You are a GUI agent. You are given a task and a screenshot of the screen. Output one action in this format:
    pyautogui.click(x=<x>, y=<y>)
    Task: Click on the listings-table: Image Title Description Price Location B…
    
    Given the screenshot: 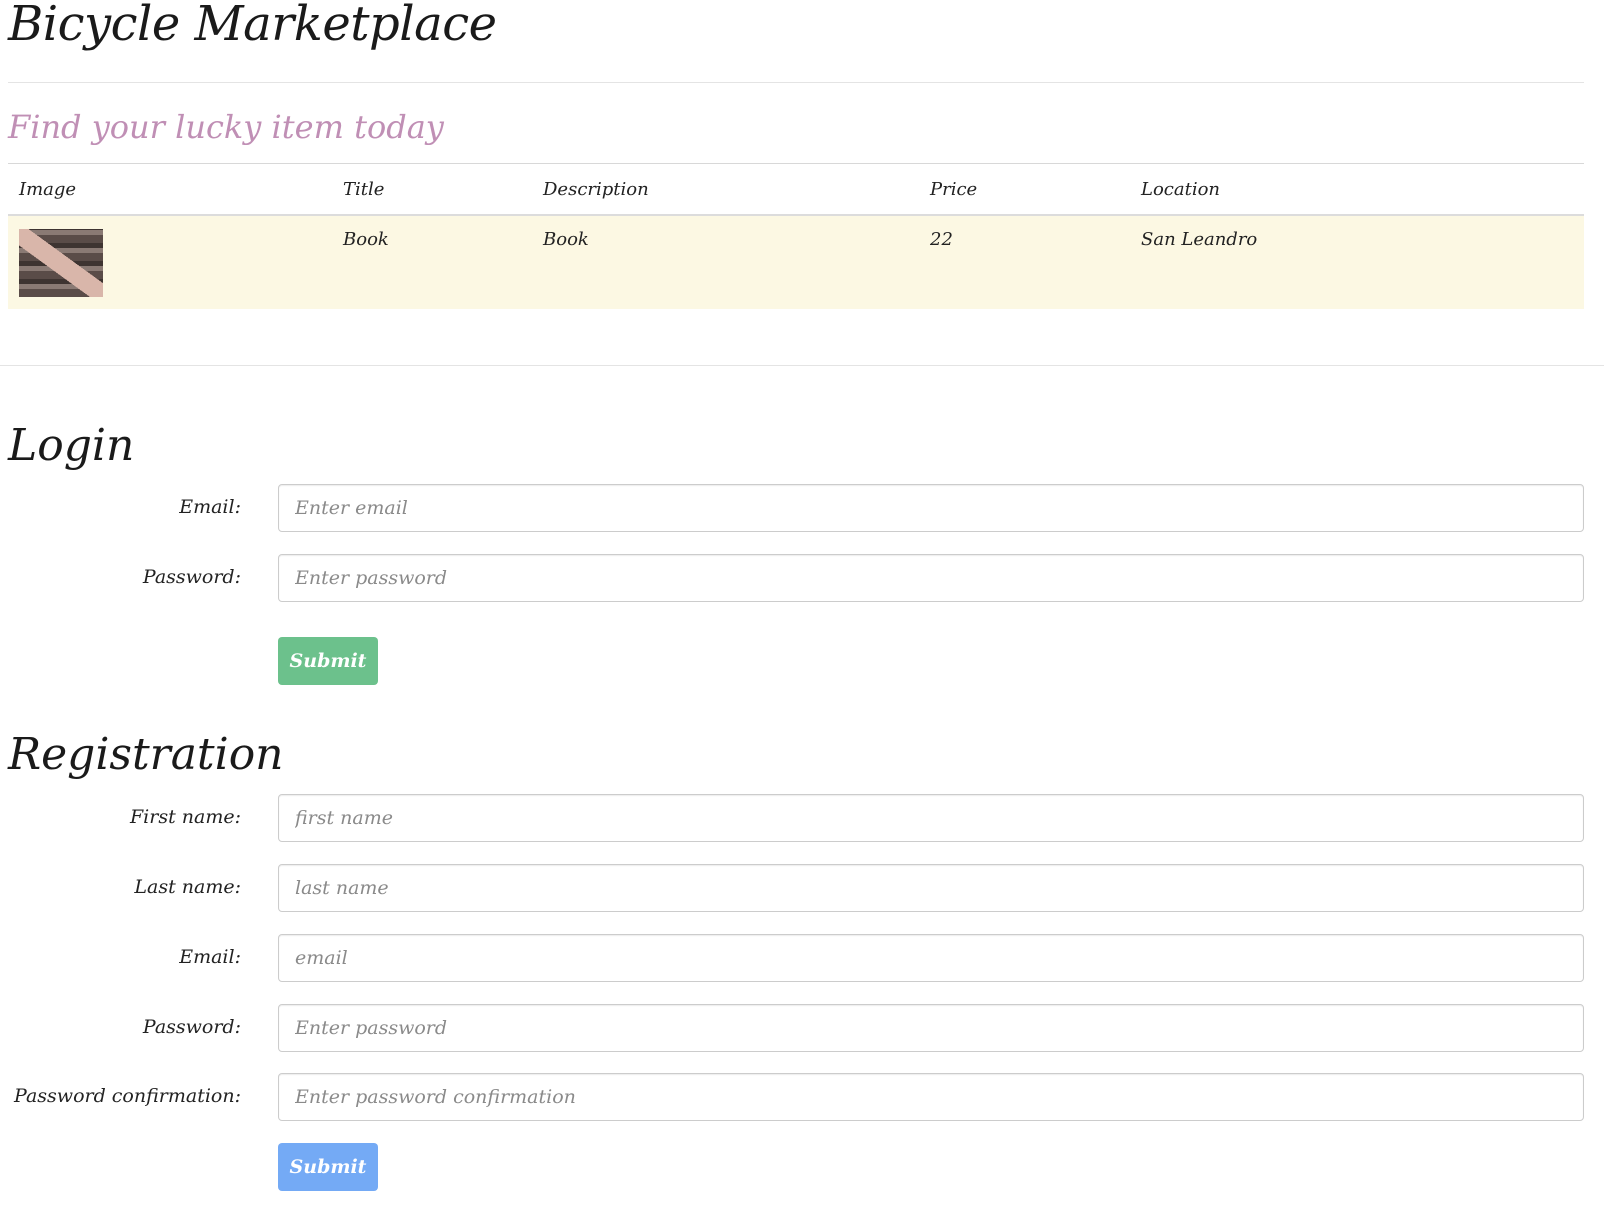 What is the action you would take?
    pyautogui.click(x=796, y=236)
    